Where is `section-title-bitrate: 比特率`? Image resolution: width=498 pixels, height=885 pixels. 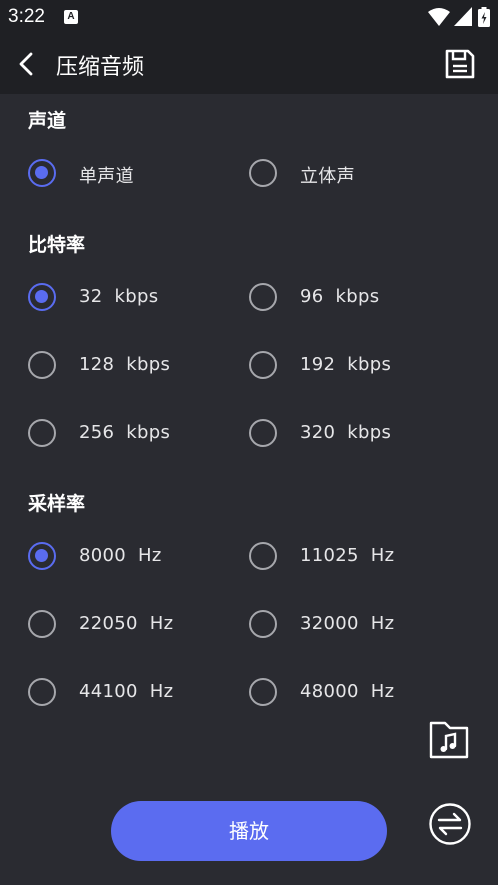 section-title-bitrate: 比特率 is located at coordinates (57, 245).